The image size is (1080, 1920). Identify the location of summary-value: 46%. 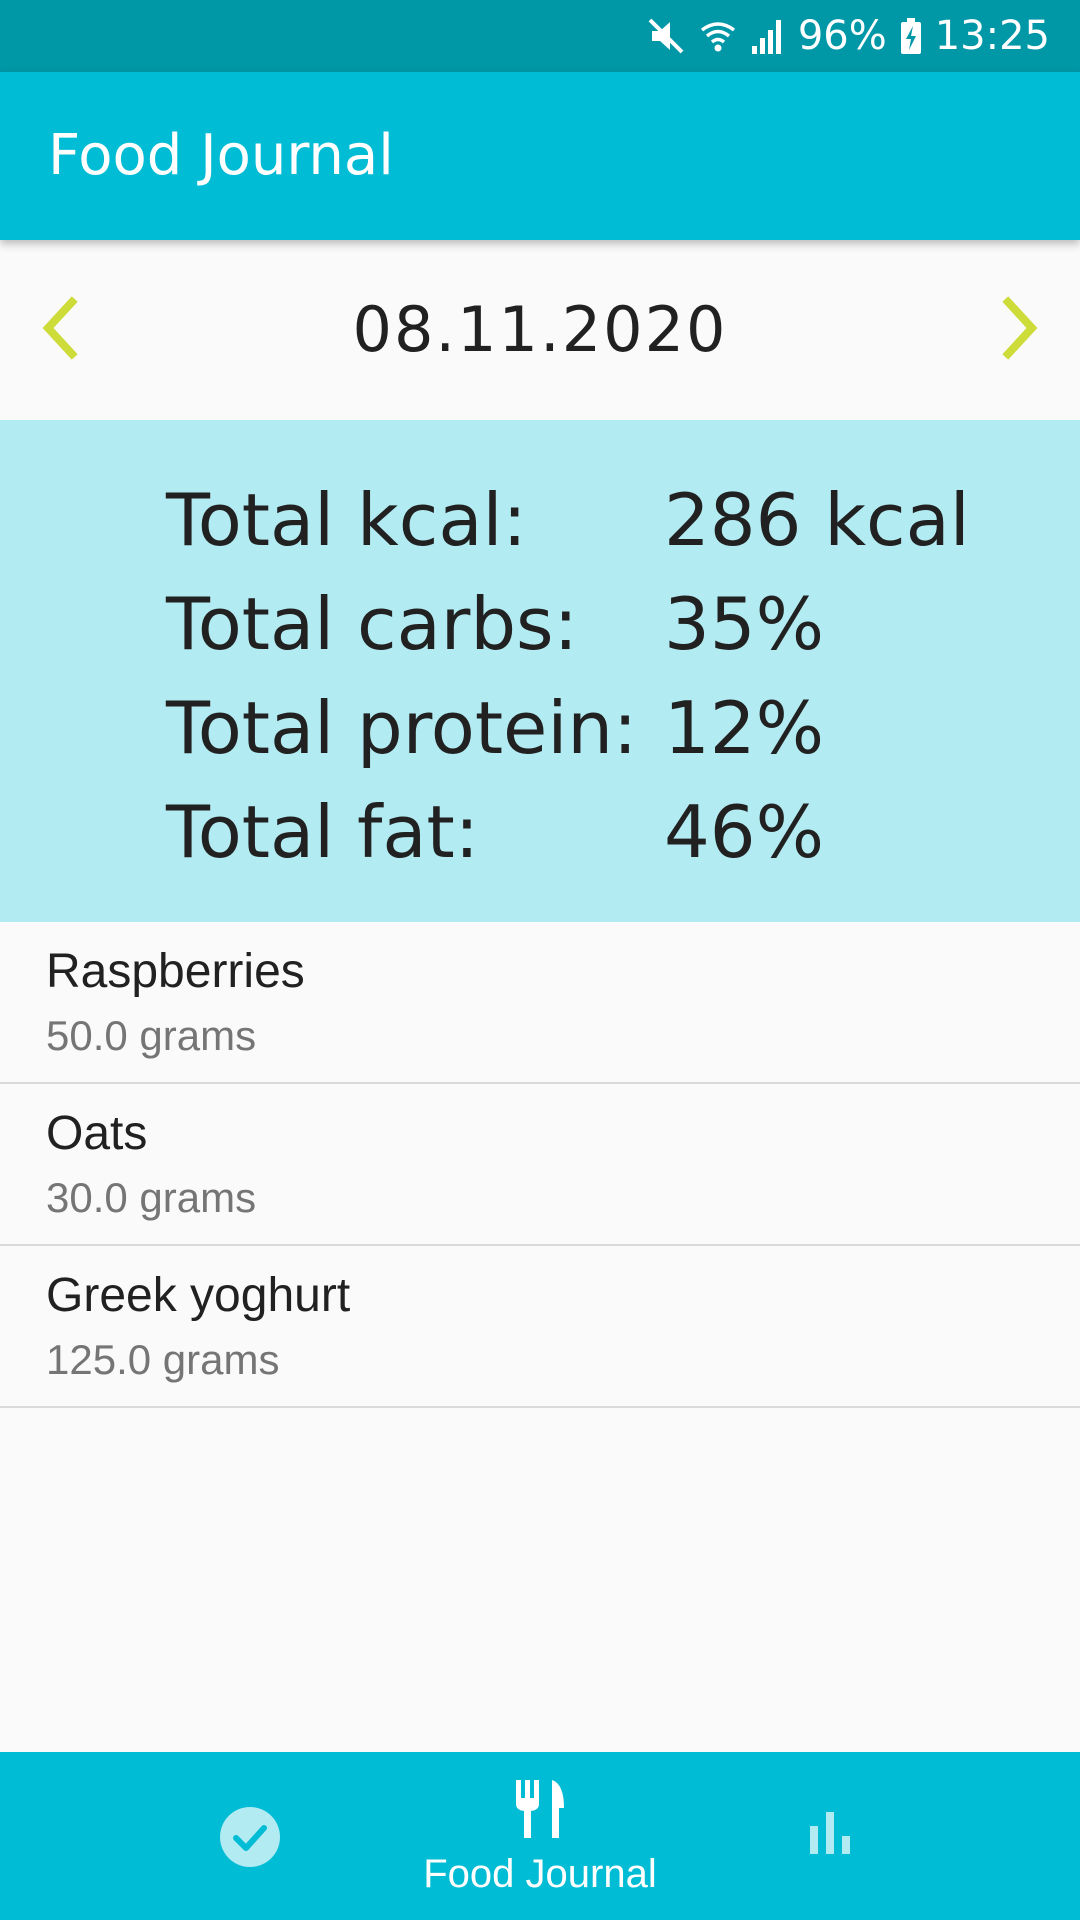
(744, 832).